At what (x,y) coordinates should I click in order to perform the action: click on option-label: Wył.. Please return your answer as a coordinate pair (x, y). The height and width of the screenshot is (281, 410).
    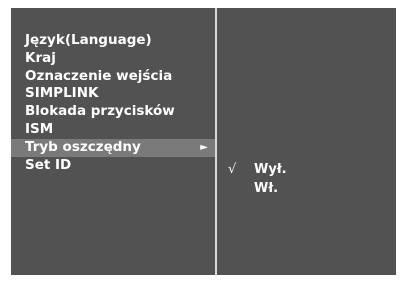
    Looking at the image, I should click on (270, 169).